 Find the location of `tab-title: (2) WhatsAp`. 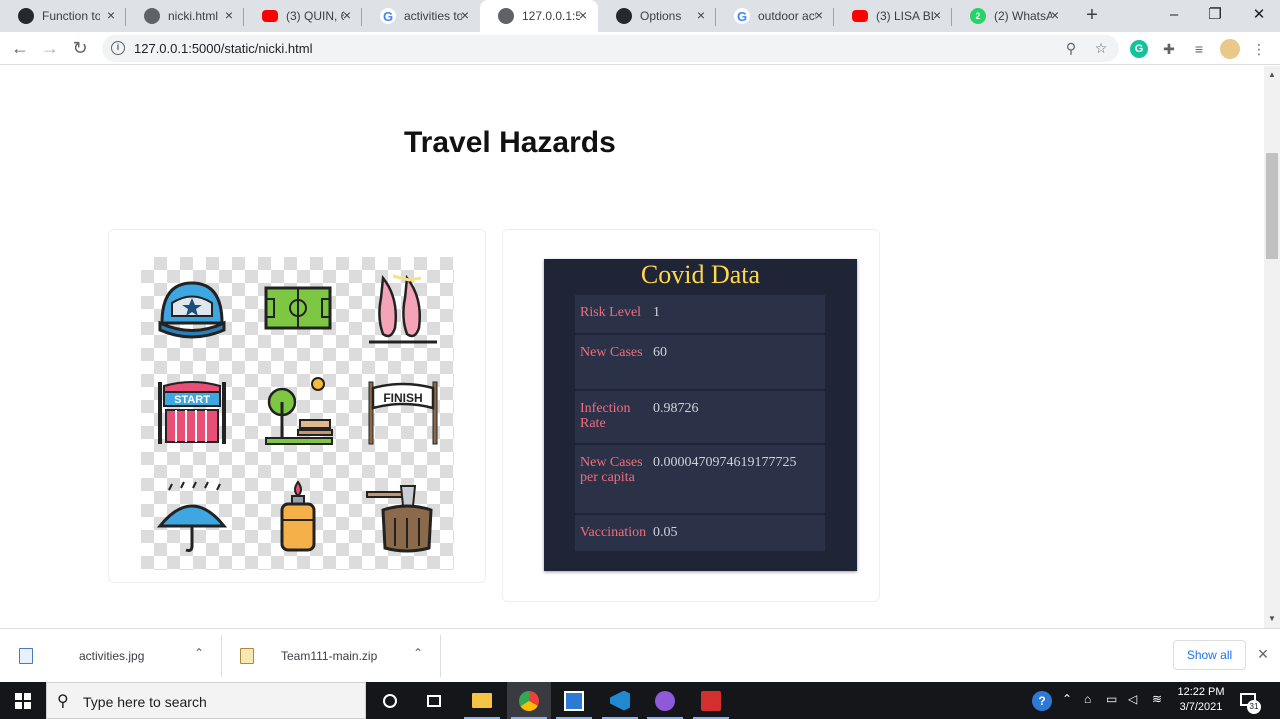

tab-title: (2) WhatsAp is located at coordinates (1023, 16).